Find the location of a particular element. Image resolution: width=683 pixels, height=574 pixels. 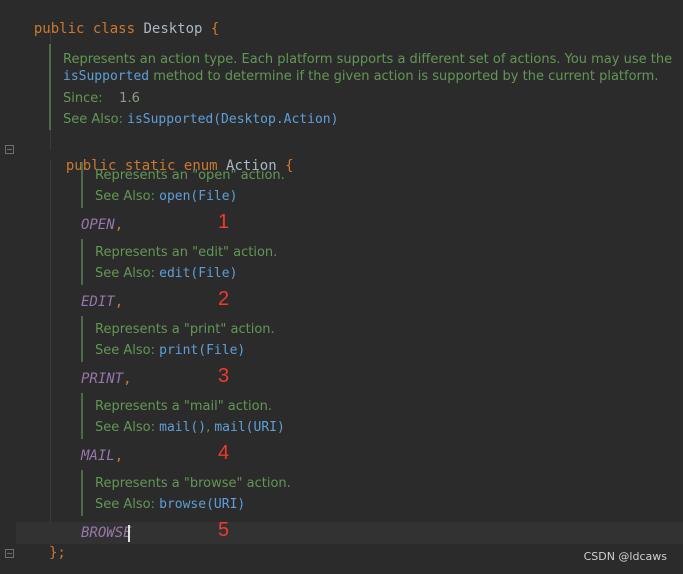

keyword-class: class is located at coordinates (114, 29).